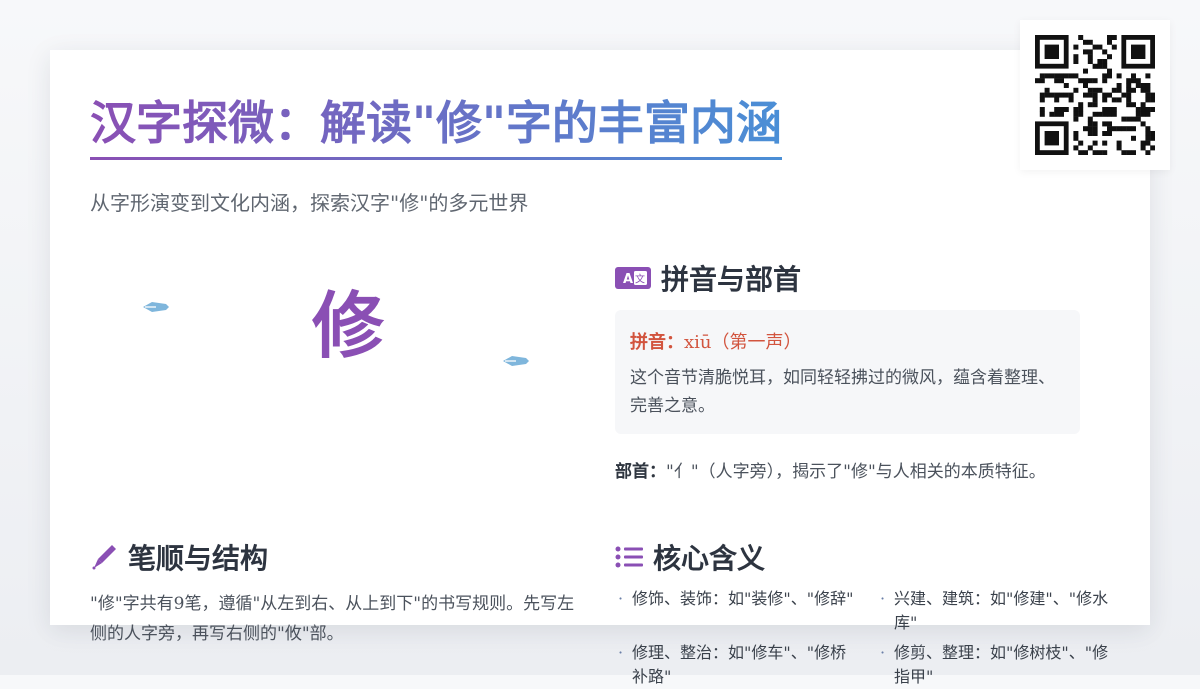 This screenshot has height=689, width=1200. I want to click on stroke-section-heading: 笔顺与结构, so click(179, 557).